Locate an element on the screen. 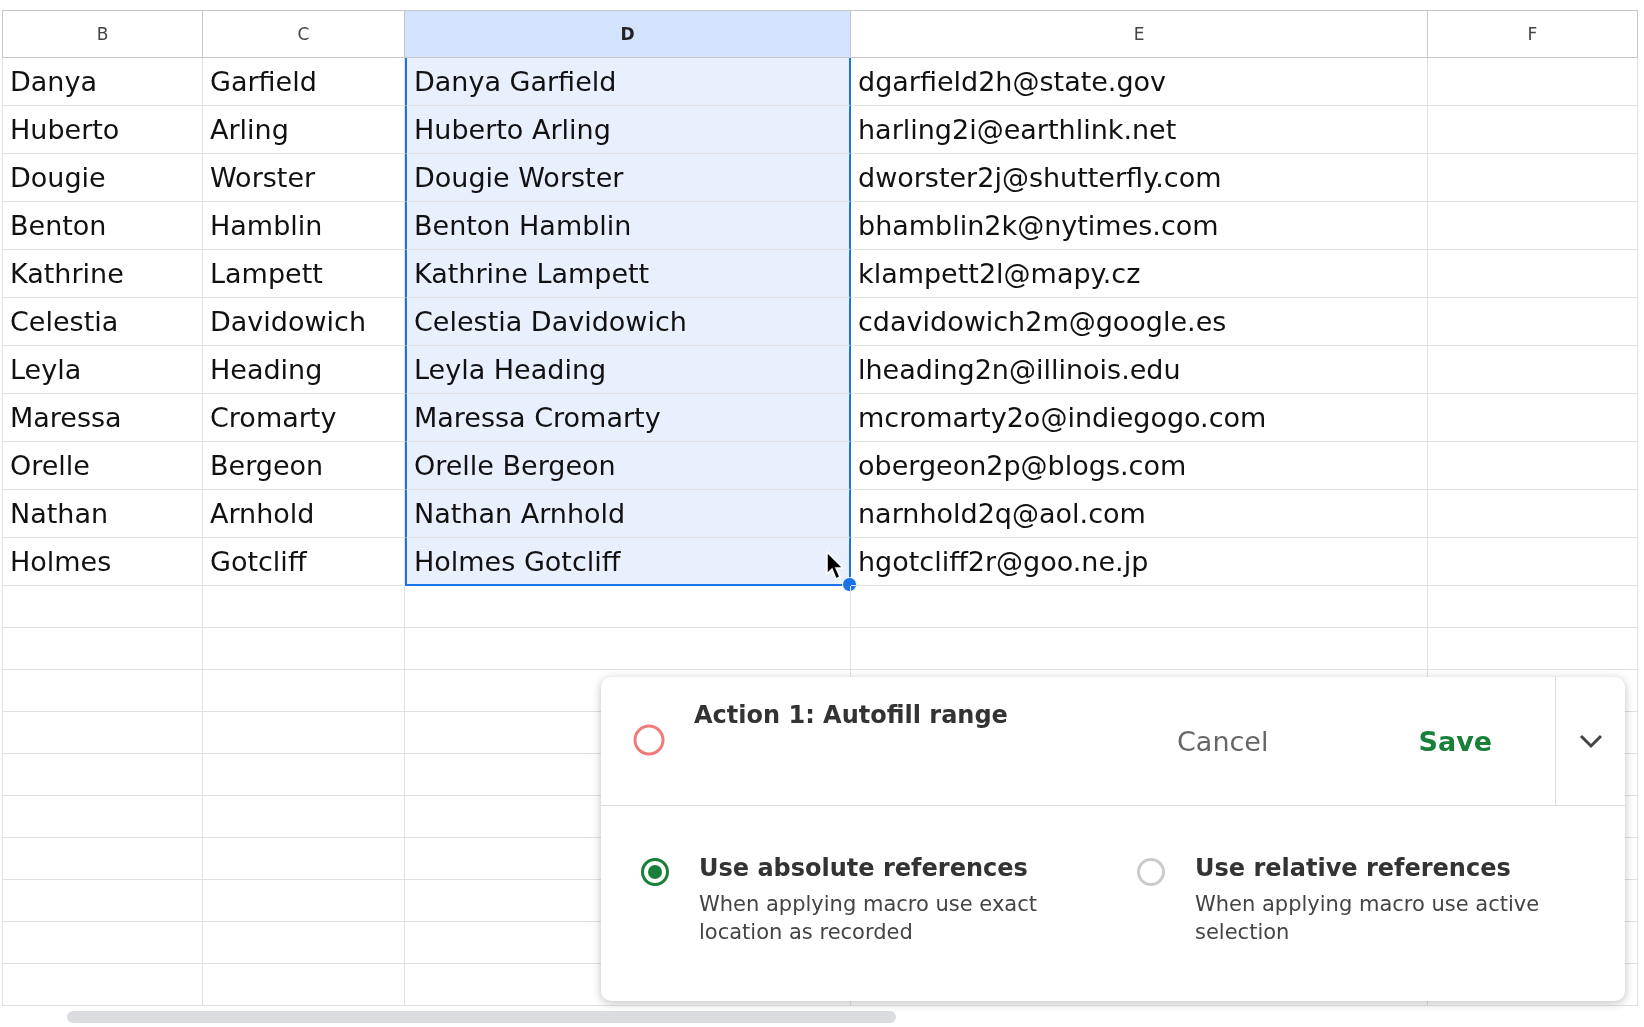 This screenshot has width=1644, height=1027. table-cell: Orelle Bergeon is located at coordinates (515, 465).